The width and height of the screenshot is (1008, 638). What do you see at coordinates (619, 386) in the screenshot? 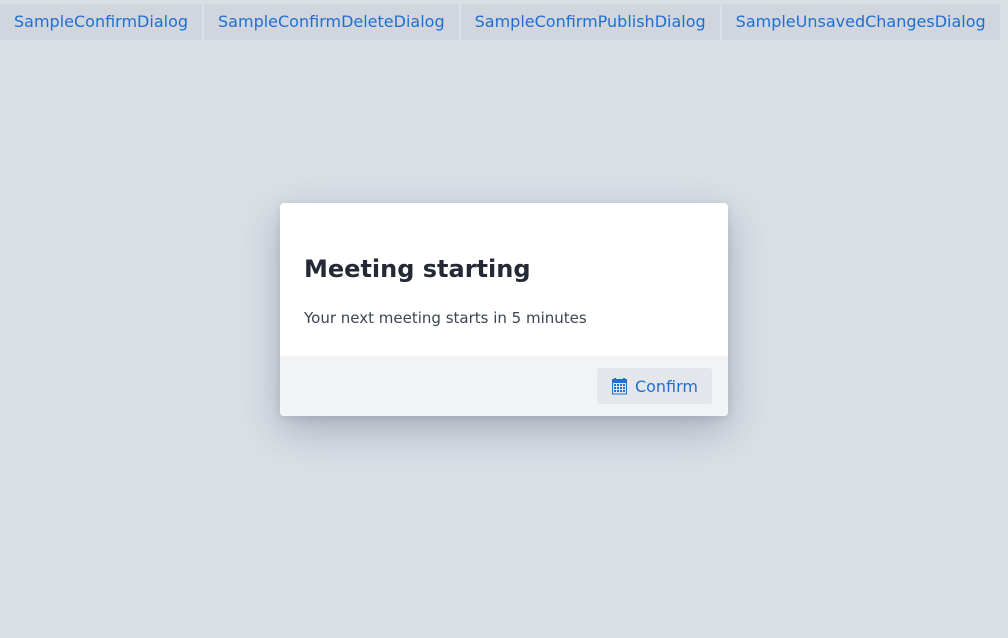
I see `calendar-icon` at bounding box center [619, 386].